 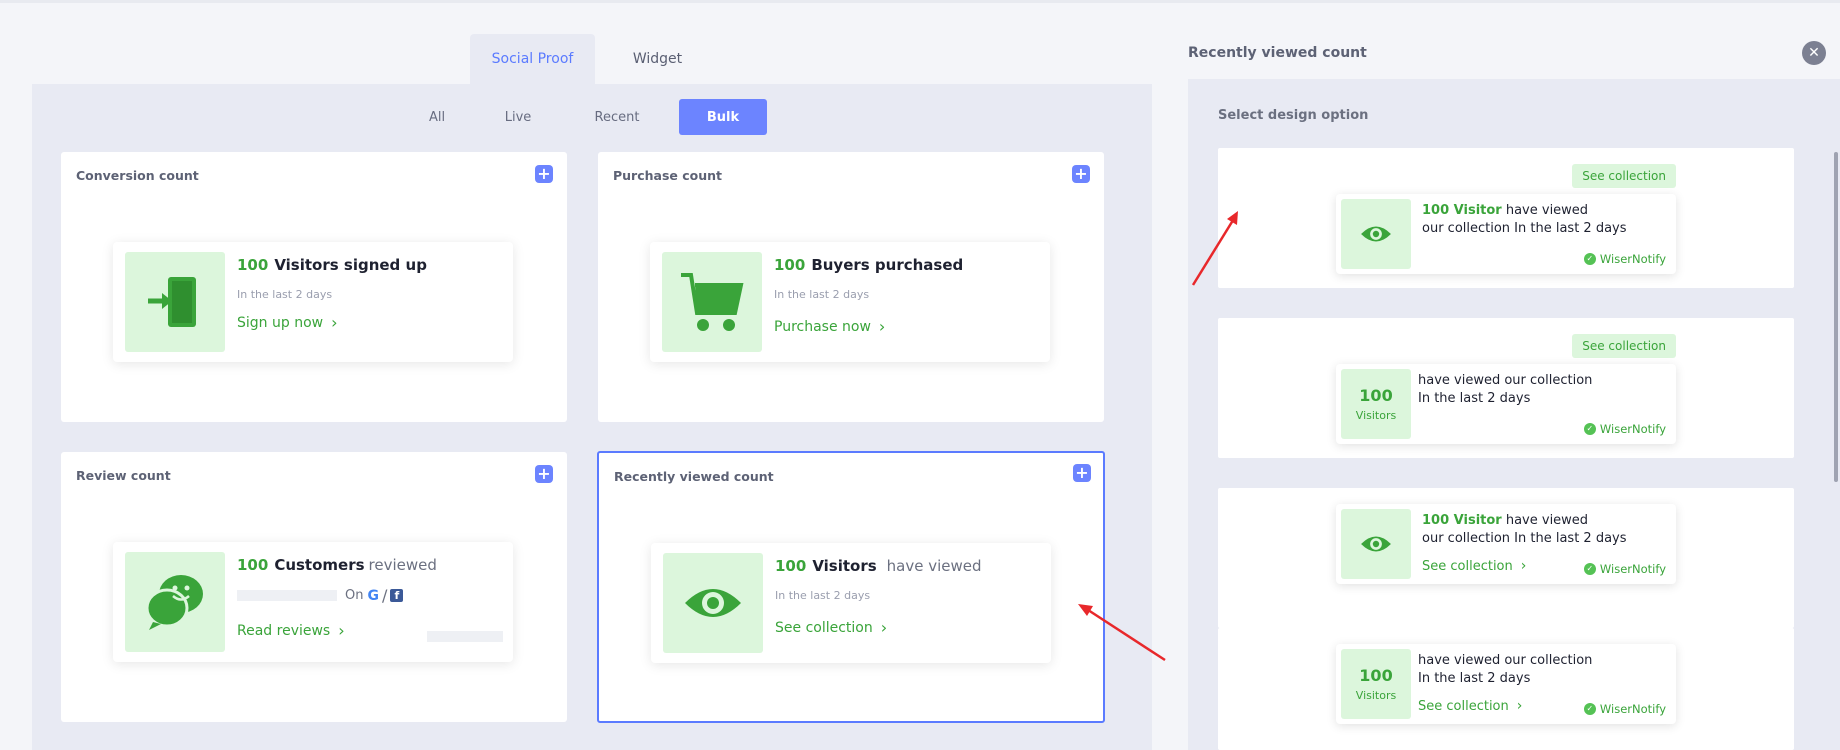 What do you see at coordinates (291, 630) in the screenshot?
I see `read-reviews-link: Read reviews ›` at bounding box center [291, 630].